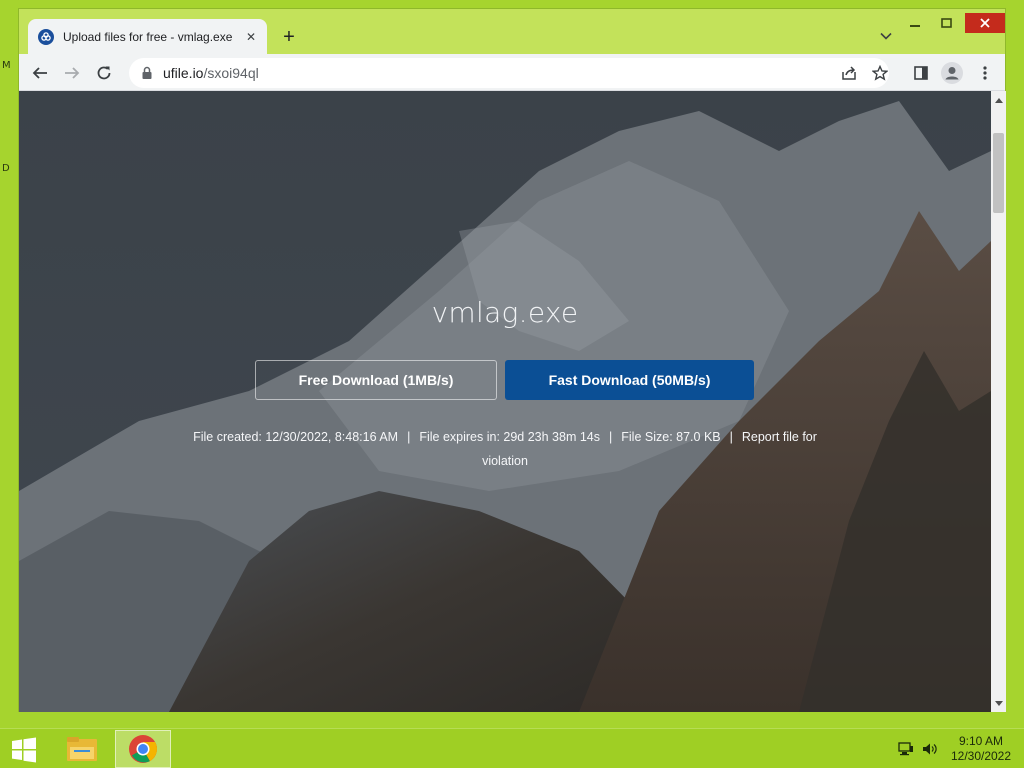 Image resolution: width=1024 pixels, height=768 pixels. Describe the element at coordinates (998, 703) in the screenshot. I see `scroll-down-arrow-icon` at that location.